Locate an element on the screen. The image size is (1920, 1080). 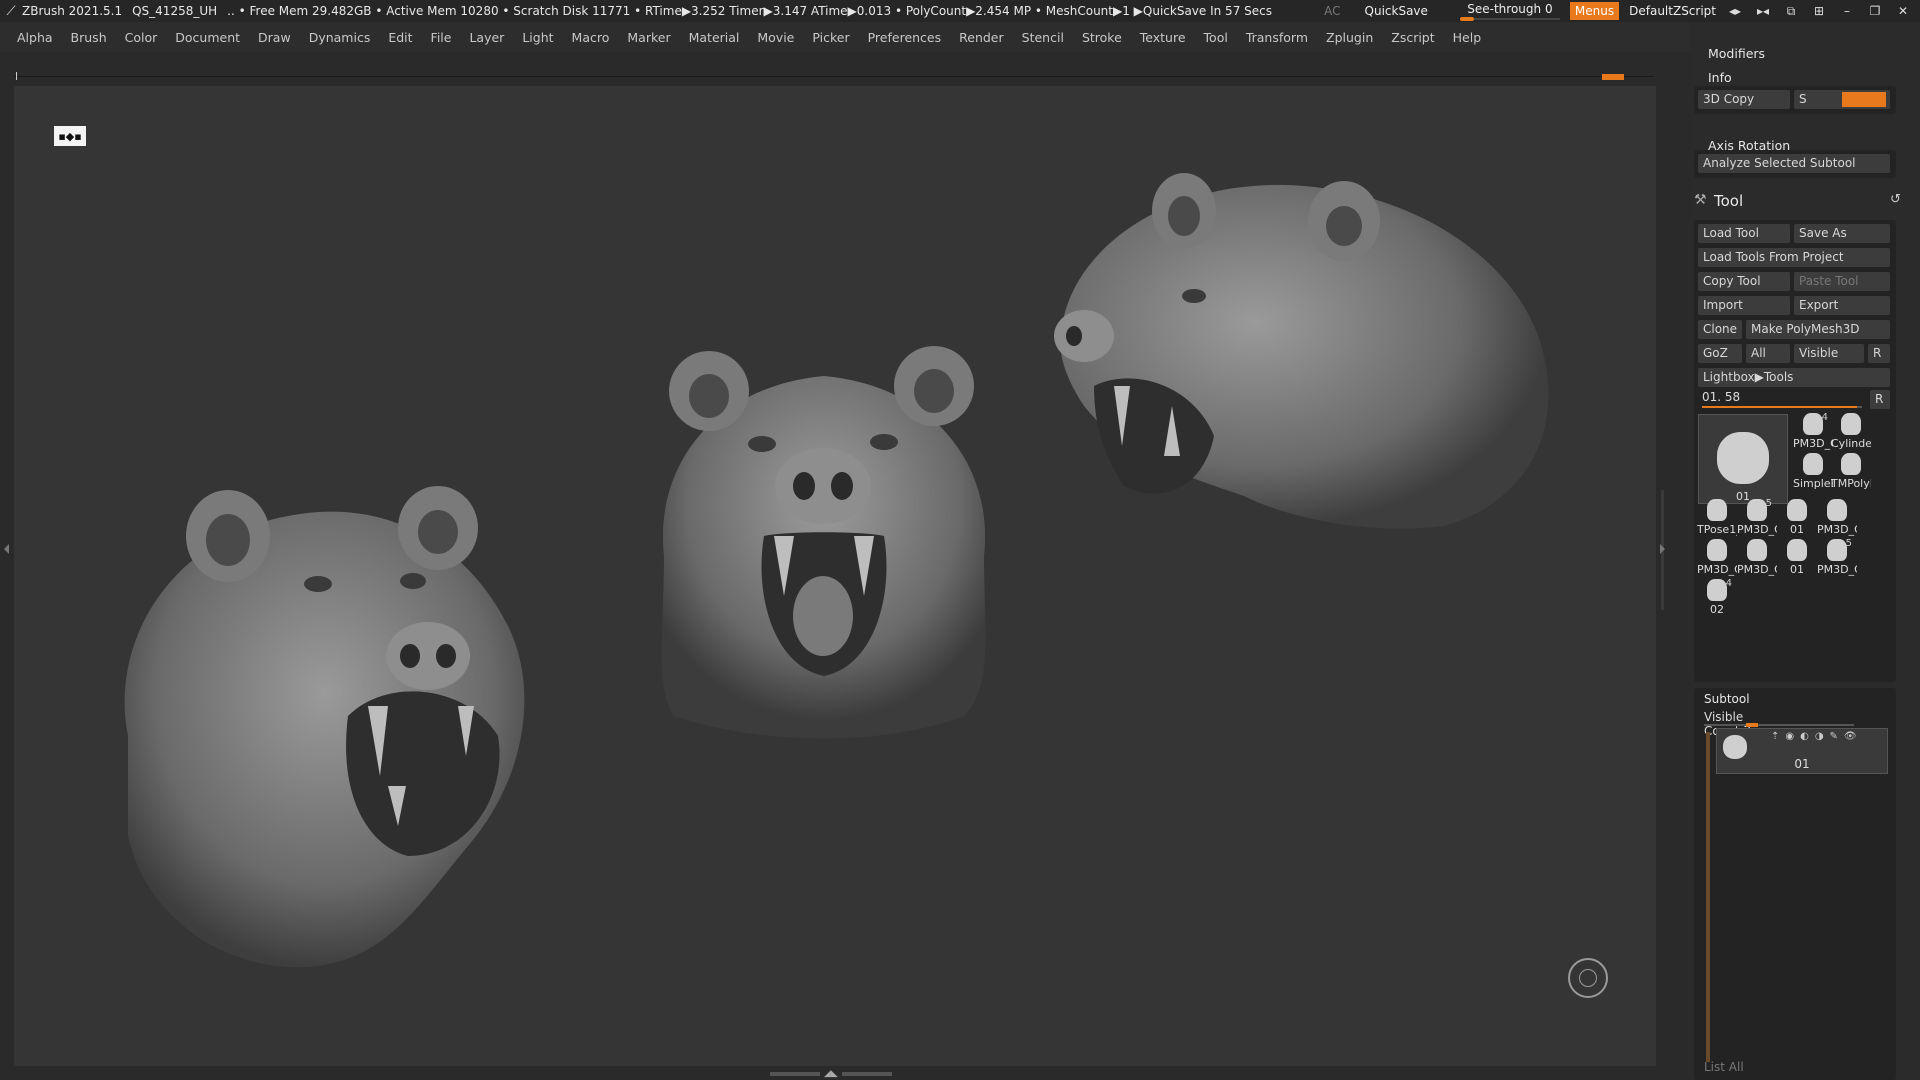
default-zscript-button: DefaultZScript is located at coordinates (1672, 11).